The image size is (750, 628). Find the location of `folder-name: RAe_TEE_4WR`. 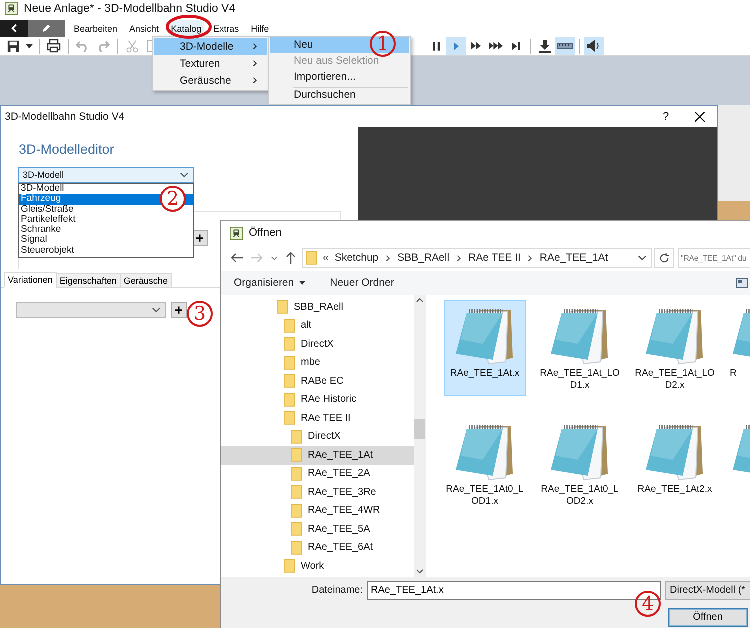

folder-name: RAe_TEE_4WR is located at coordinates (344, 510).